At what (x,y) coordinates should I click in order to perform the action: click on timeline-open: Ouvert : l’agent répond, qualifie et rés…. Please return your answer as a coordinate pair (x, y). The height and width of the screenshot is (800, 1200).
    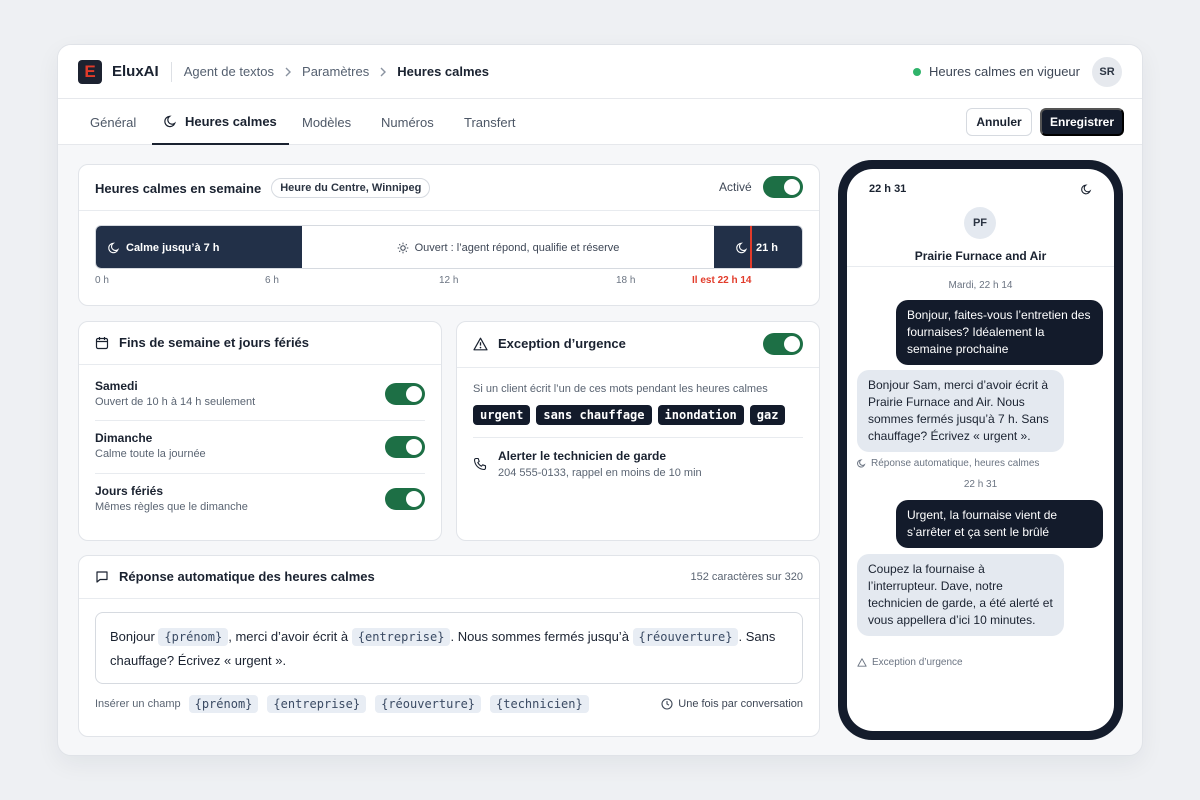
    Looking at the image, I should click on (508, 247).